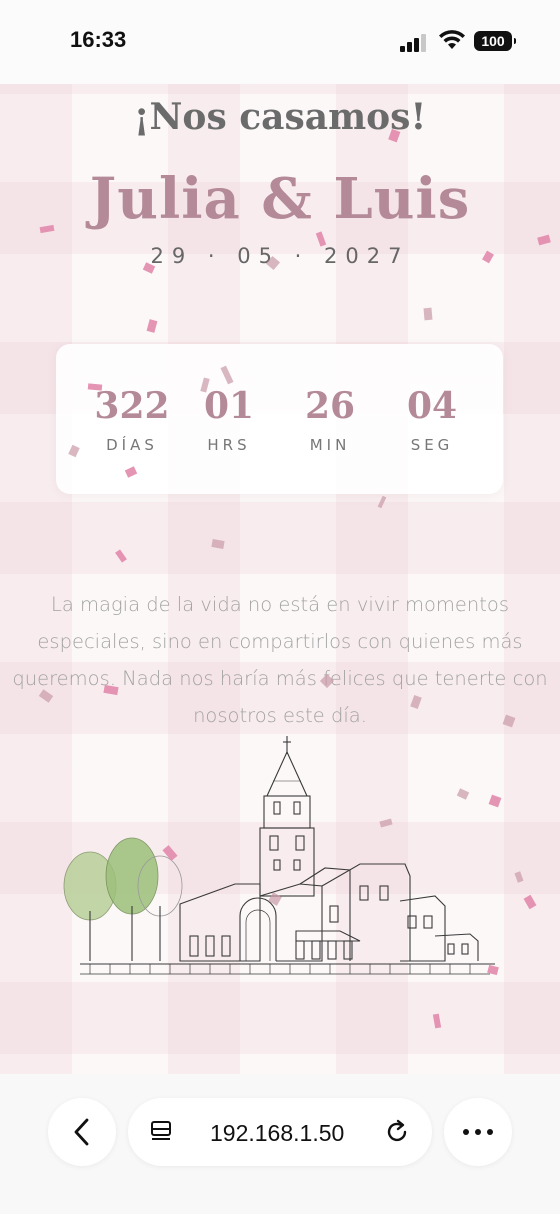 Image resolution: width=560 pixels, height=1214 pixels. Describe the element at coordinates (229, 445) in the screenshot. I see `countdown-hours-label: HRS` at that location.